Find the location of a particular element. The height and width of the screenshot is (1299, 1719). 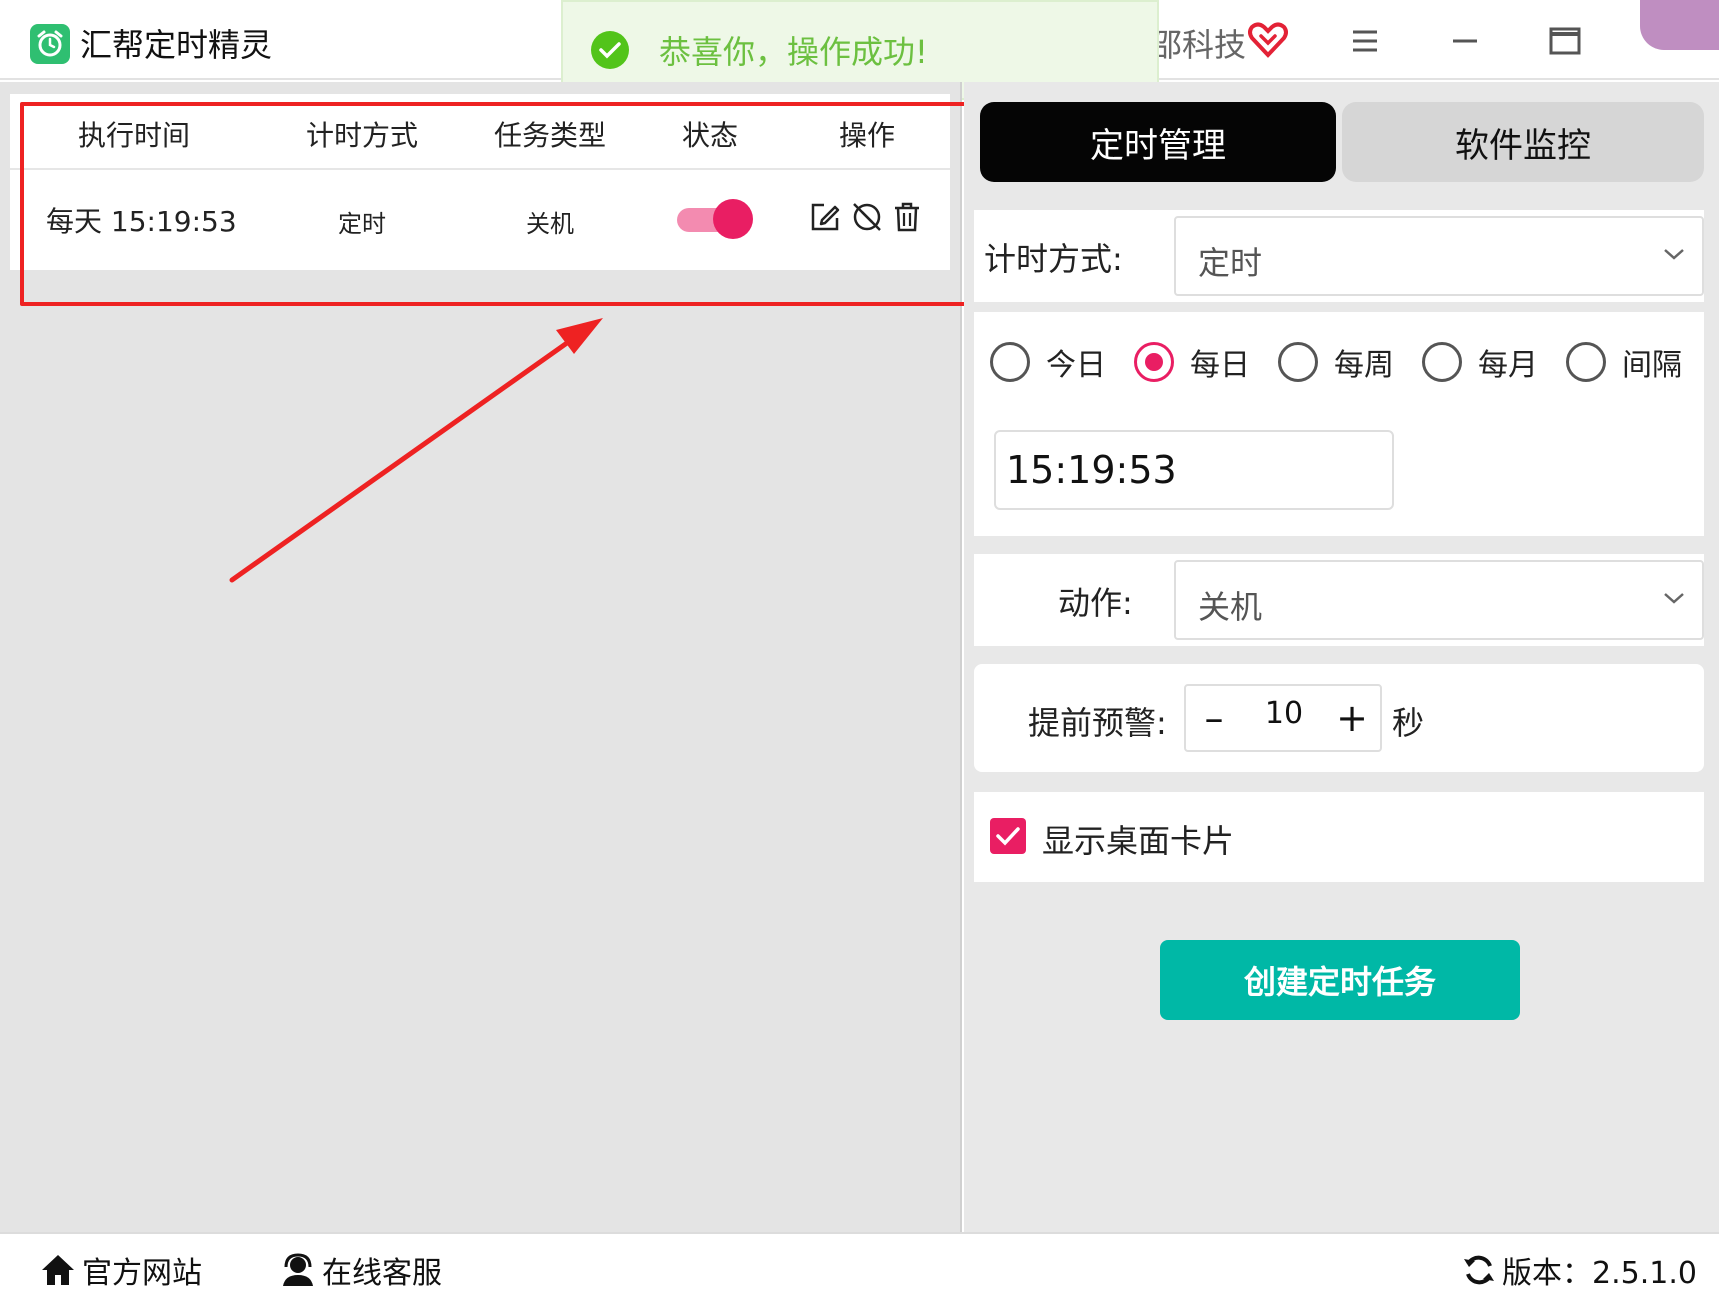

warning-unit: 秒 is located at coordinates (1408, 723).